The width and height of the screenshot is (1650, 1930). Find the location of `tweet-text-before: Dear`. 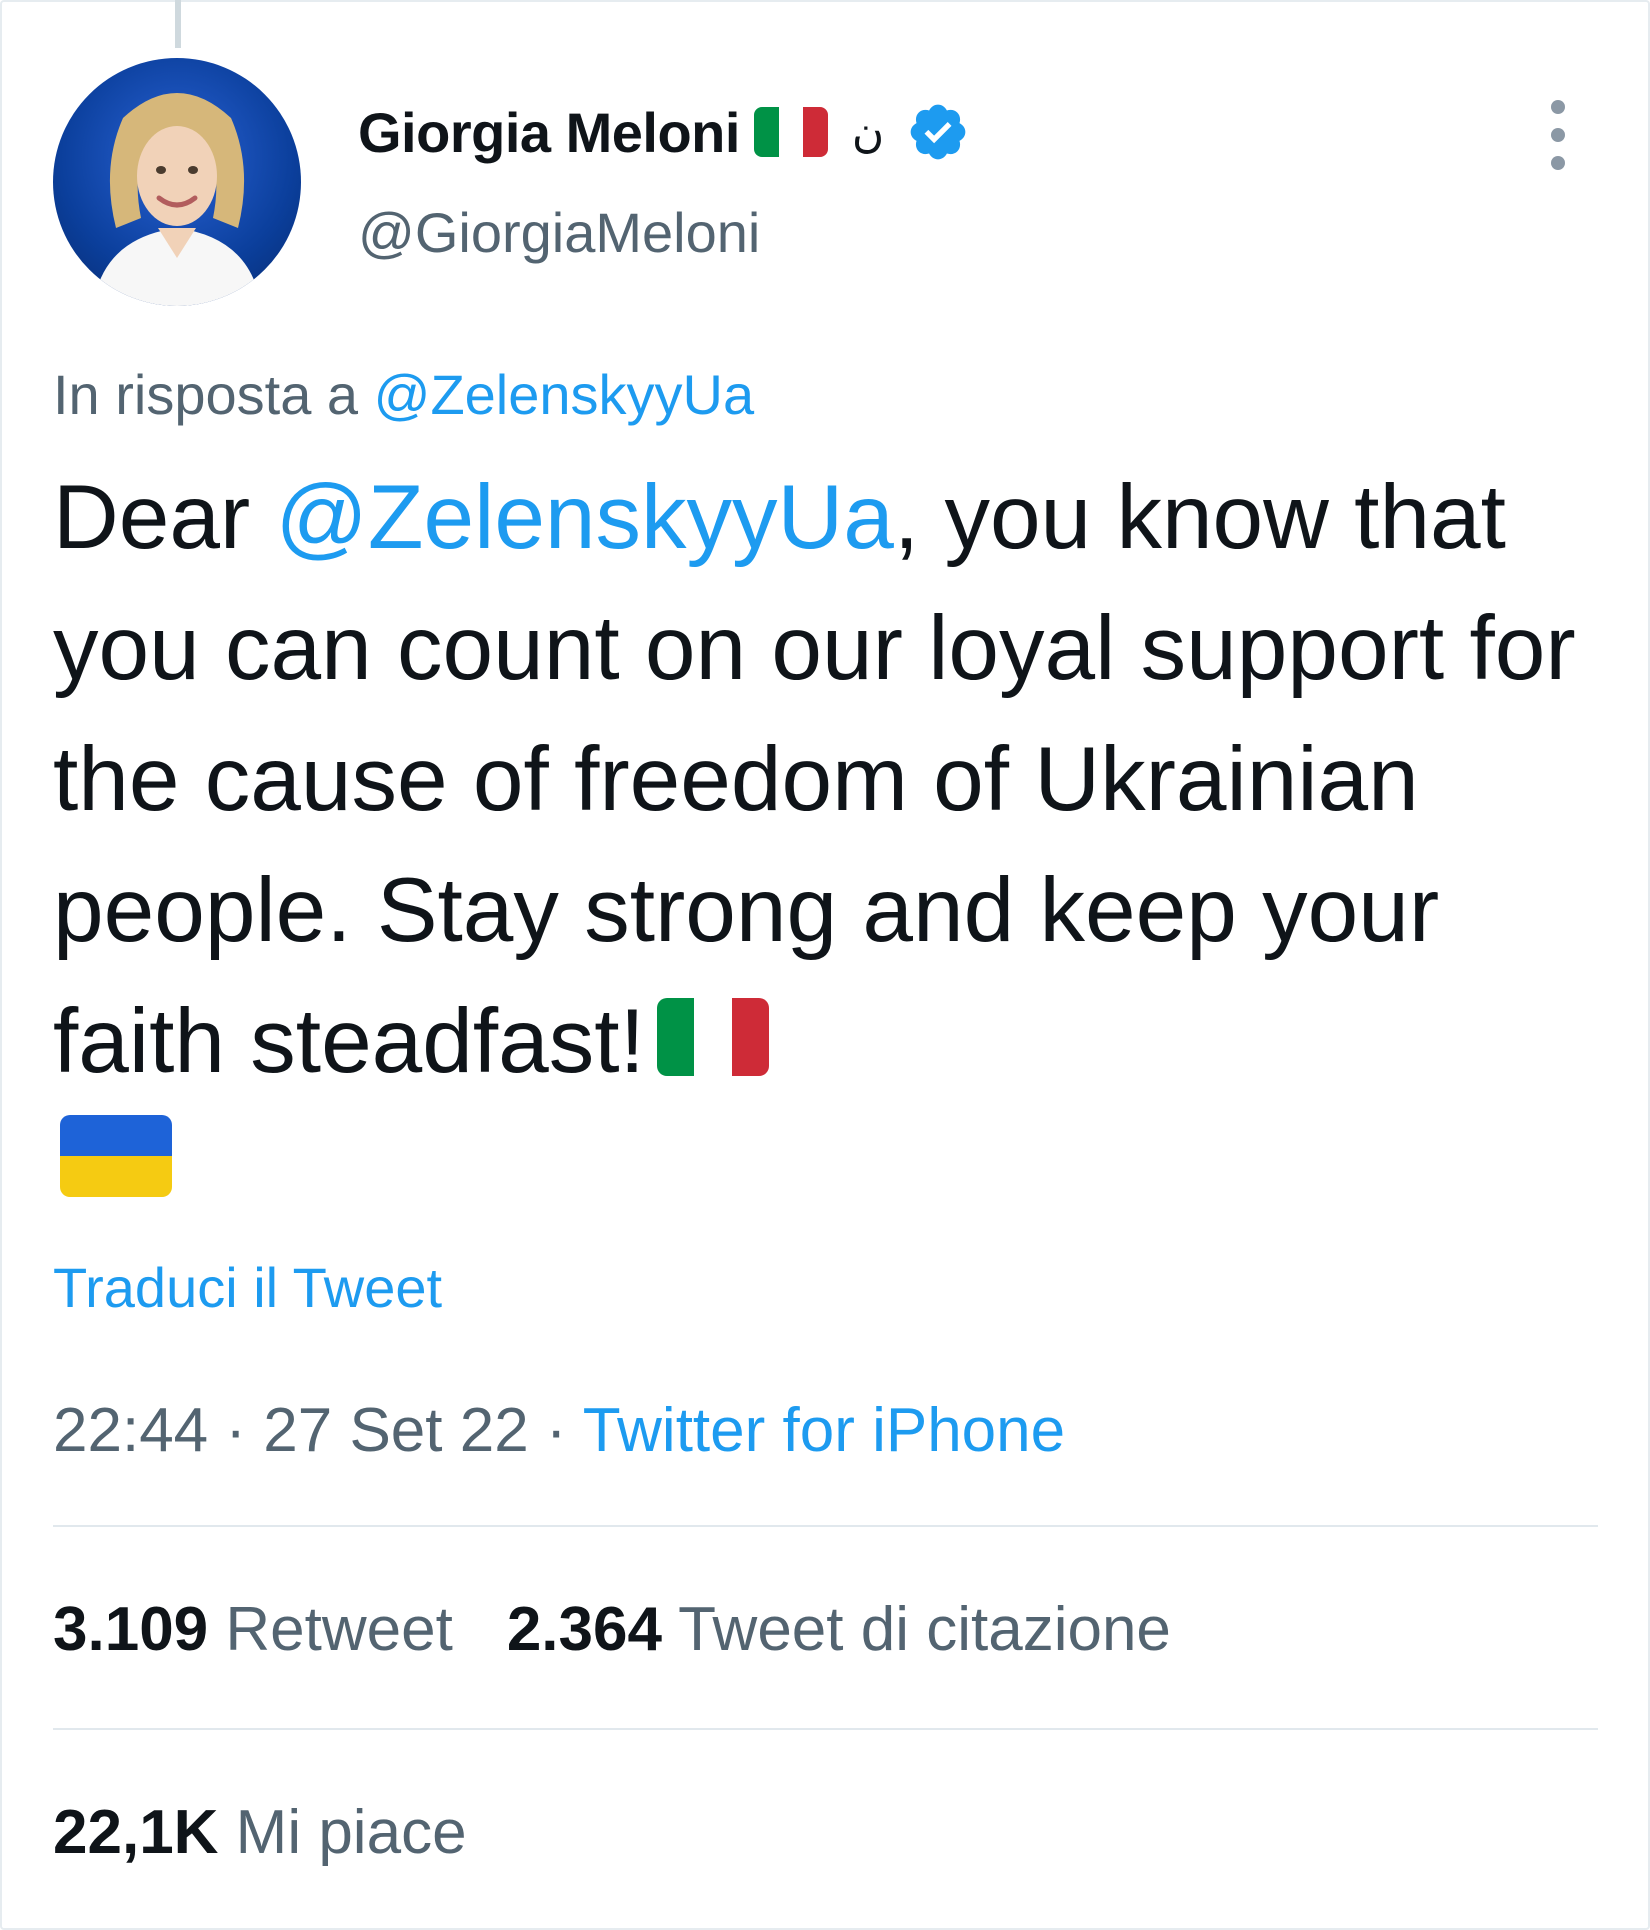

tweet-text-before: Dear is located at coordinates (164, 517).